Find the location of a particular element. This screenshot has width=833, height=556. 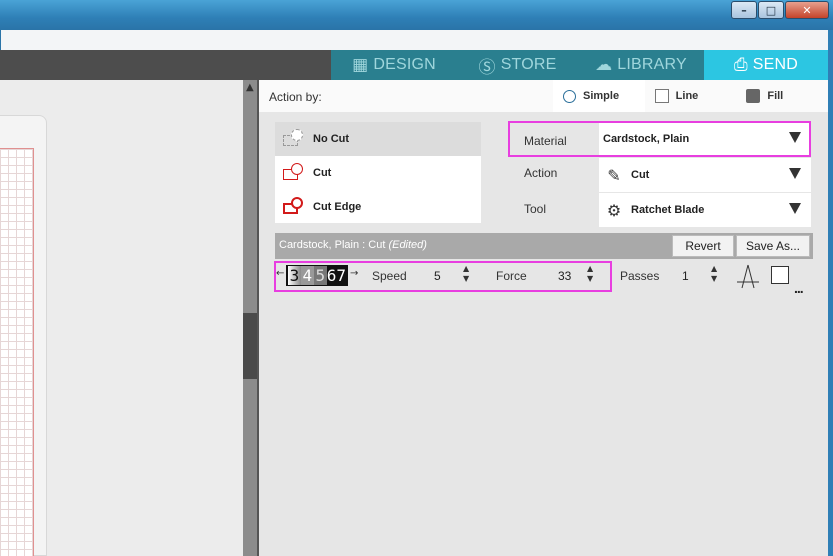

close-button: ✕ is located at coordinates (807, 10).